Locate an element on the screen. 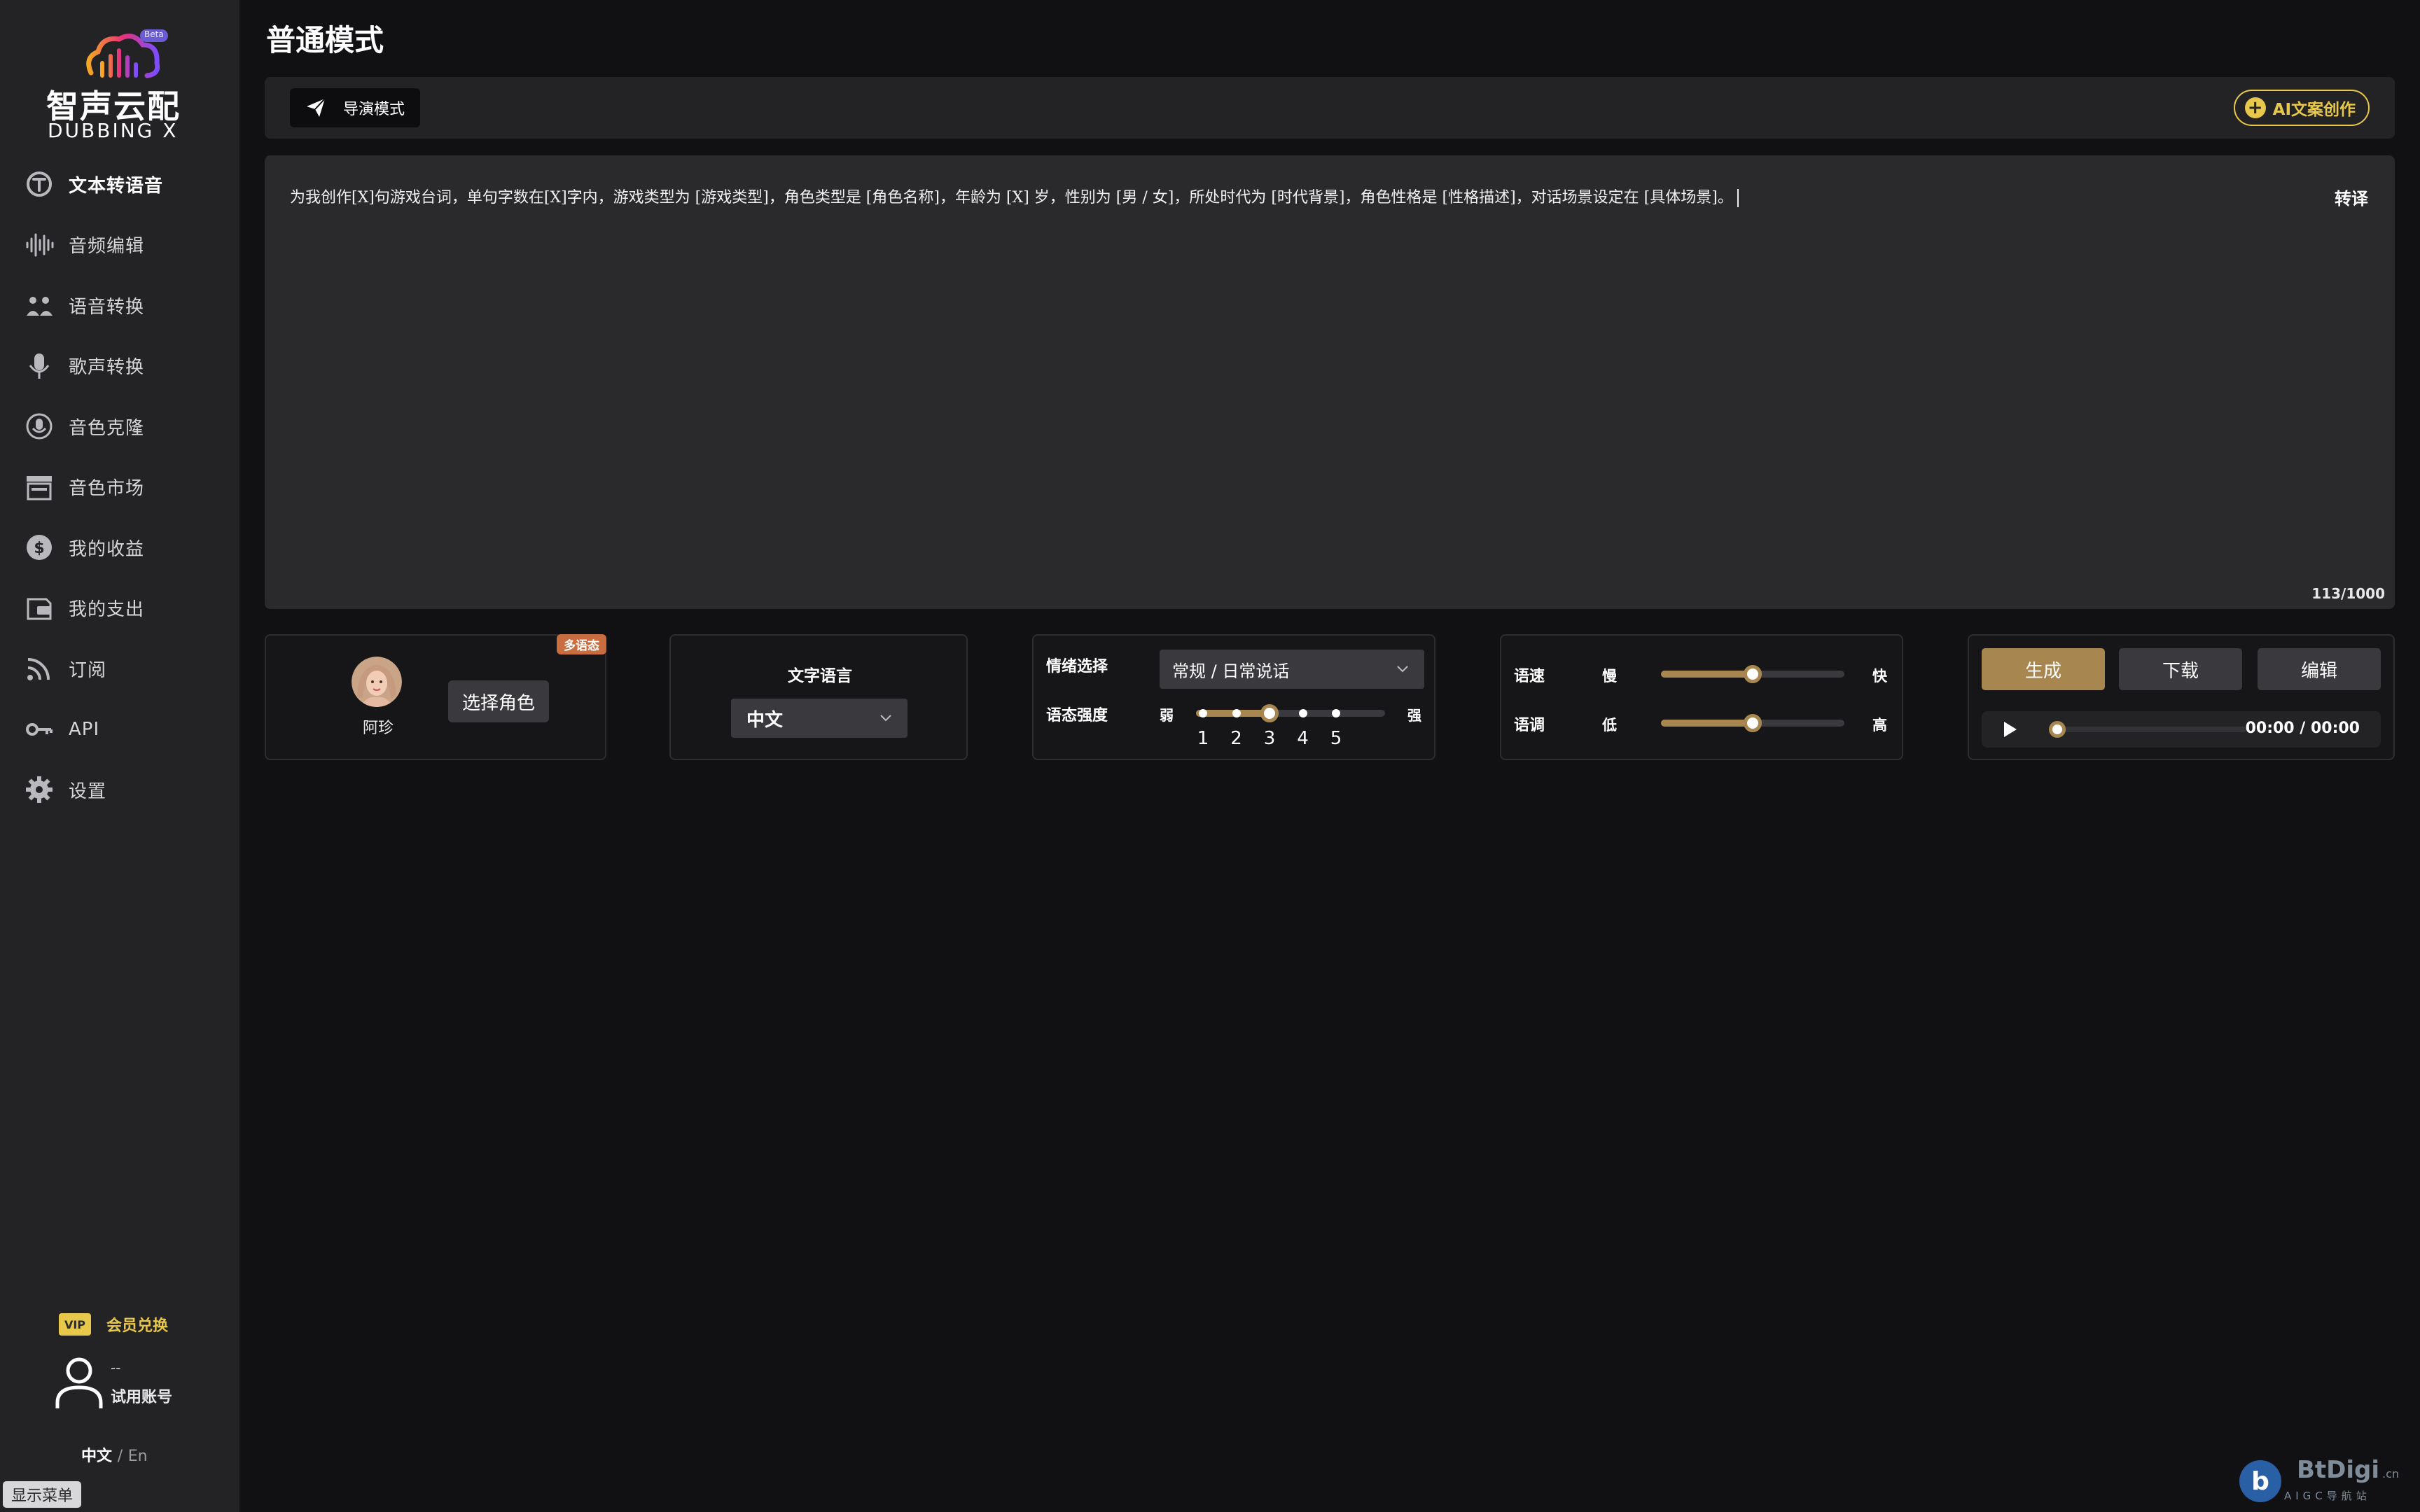 Image resolution: width=2420 pixels, height=1512 pixels. speed-slider is located at coordinates (1753, 674).